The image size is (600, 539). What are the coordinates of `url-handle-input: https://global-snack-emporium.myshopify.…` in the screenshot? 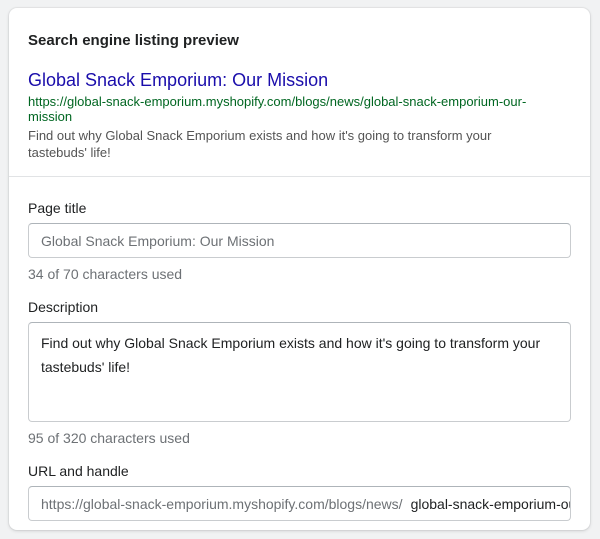 It's located at (299, 503).